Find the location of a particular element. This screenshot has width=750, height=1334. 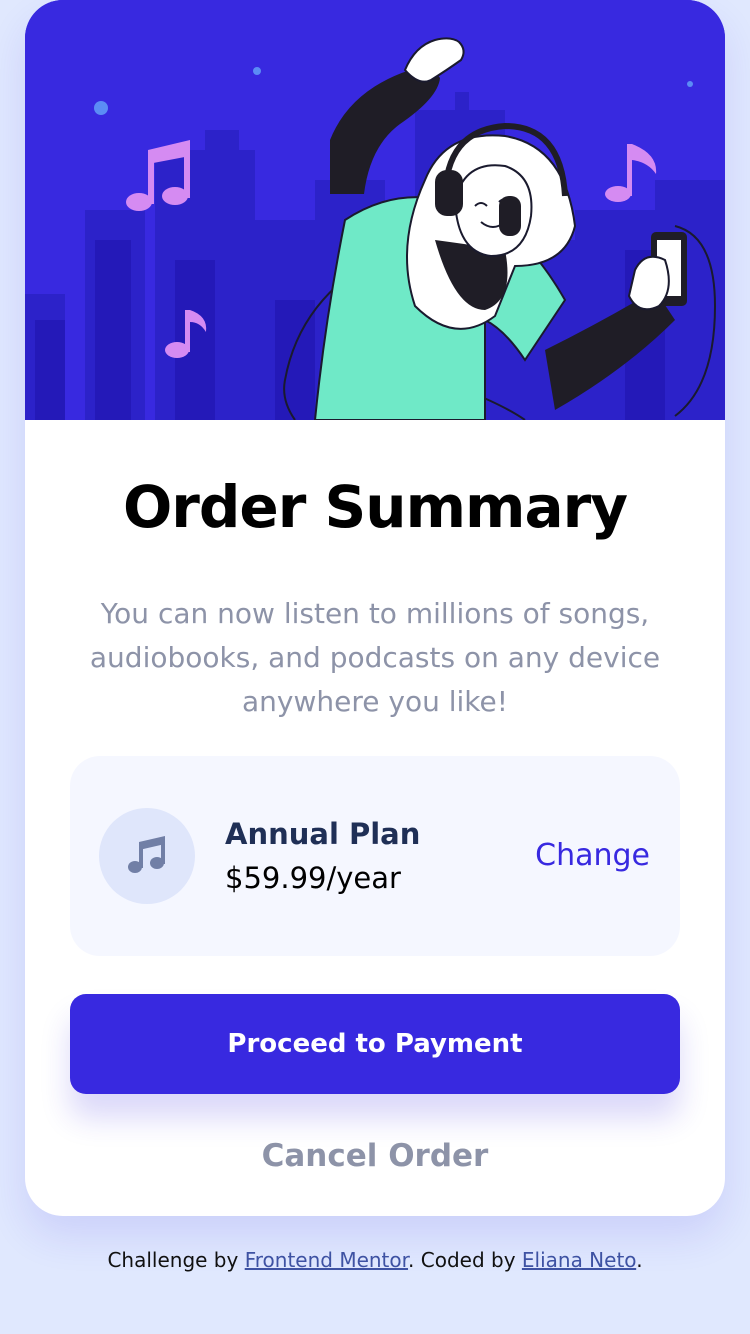

frontend-mentor-link: Frontend Mentor is located at coordinates (326, 1260).